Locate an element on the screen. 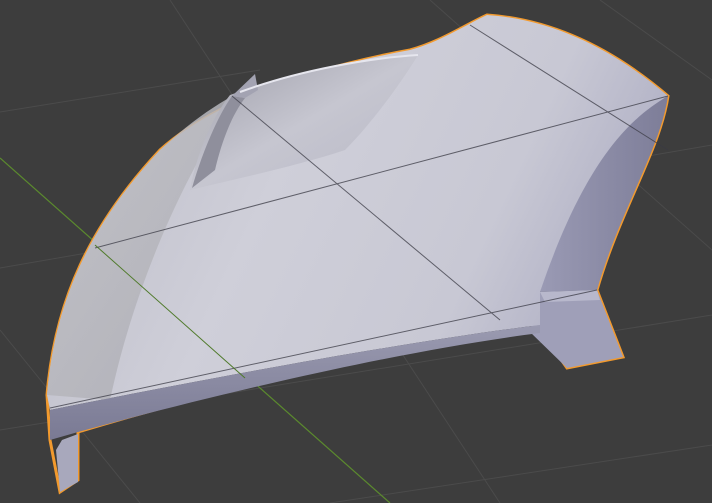 The width and height of the screenshot is (712, 503). mesh-support-leg-left is located at coordinates (67, 463).